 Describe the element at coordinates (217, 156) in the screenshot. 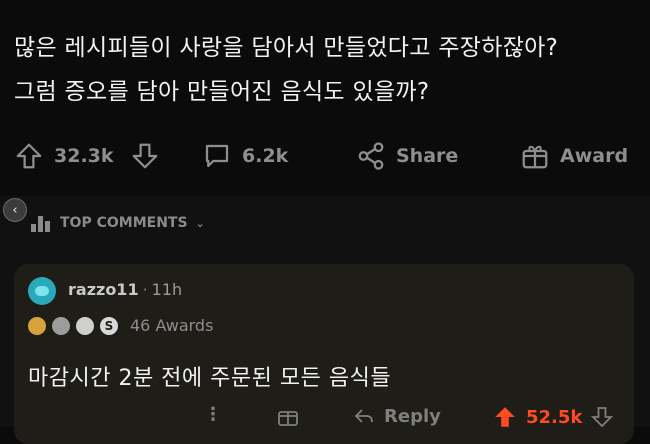

I see `comment-bubble-icon` at that location.